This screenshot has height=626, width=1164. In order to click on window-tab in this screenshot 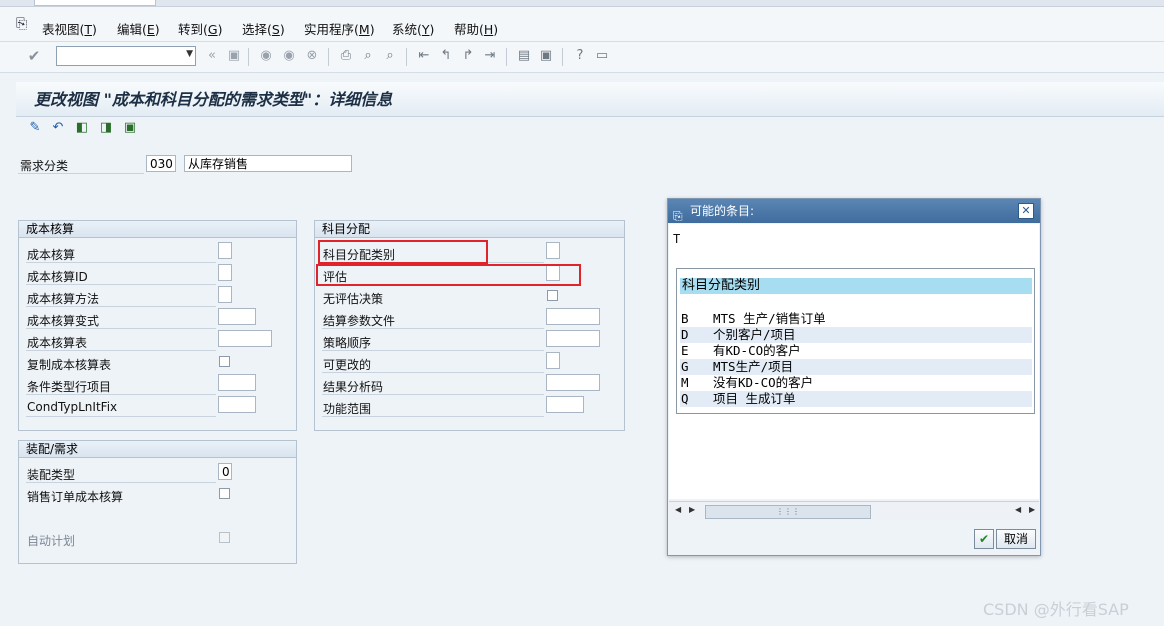, I will do `click(95, 3)`.